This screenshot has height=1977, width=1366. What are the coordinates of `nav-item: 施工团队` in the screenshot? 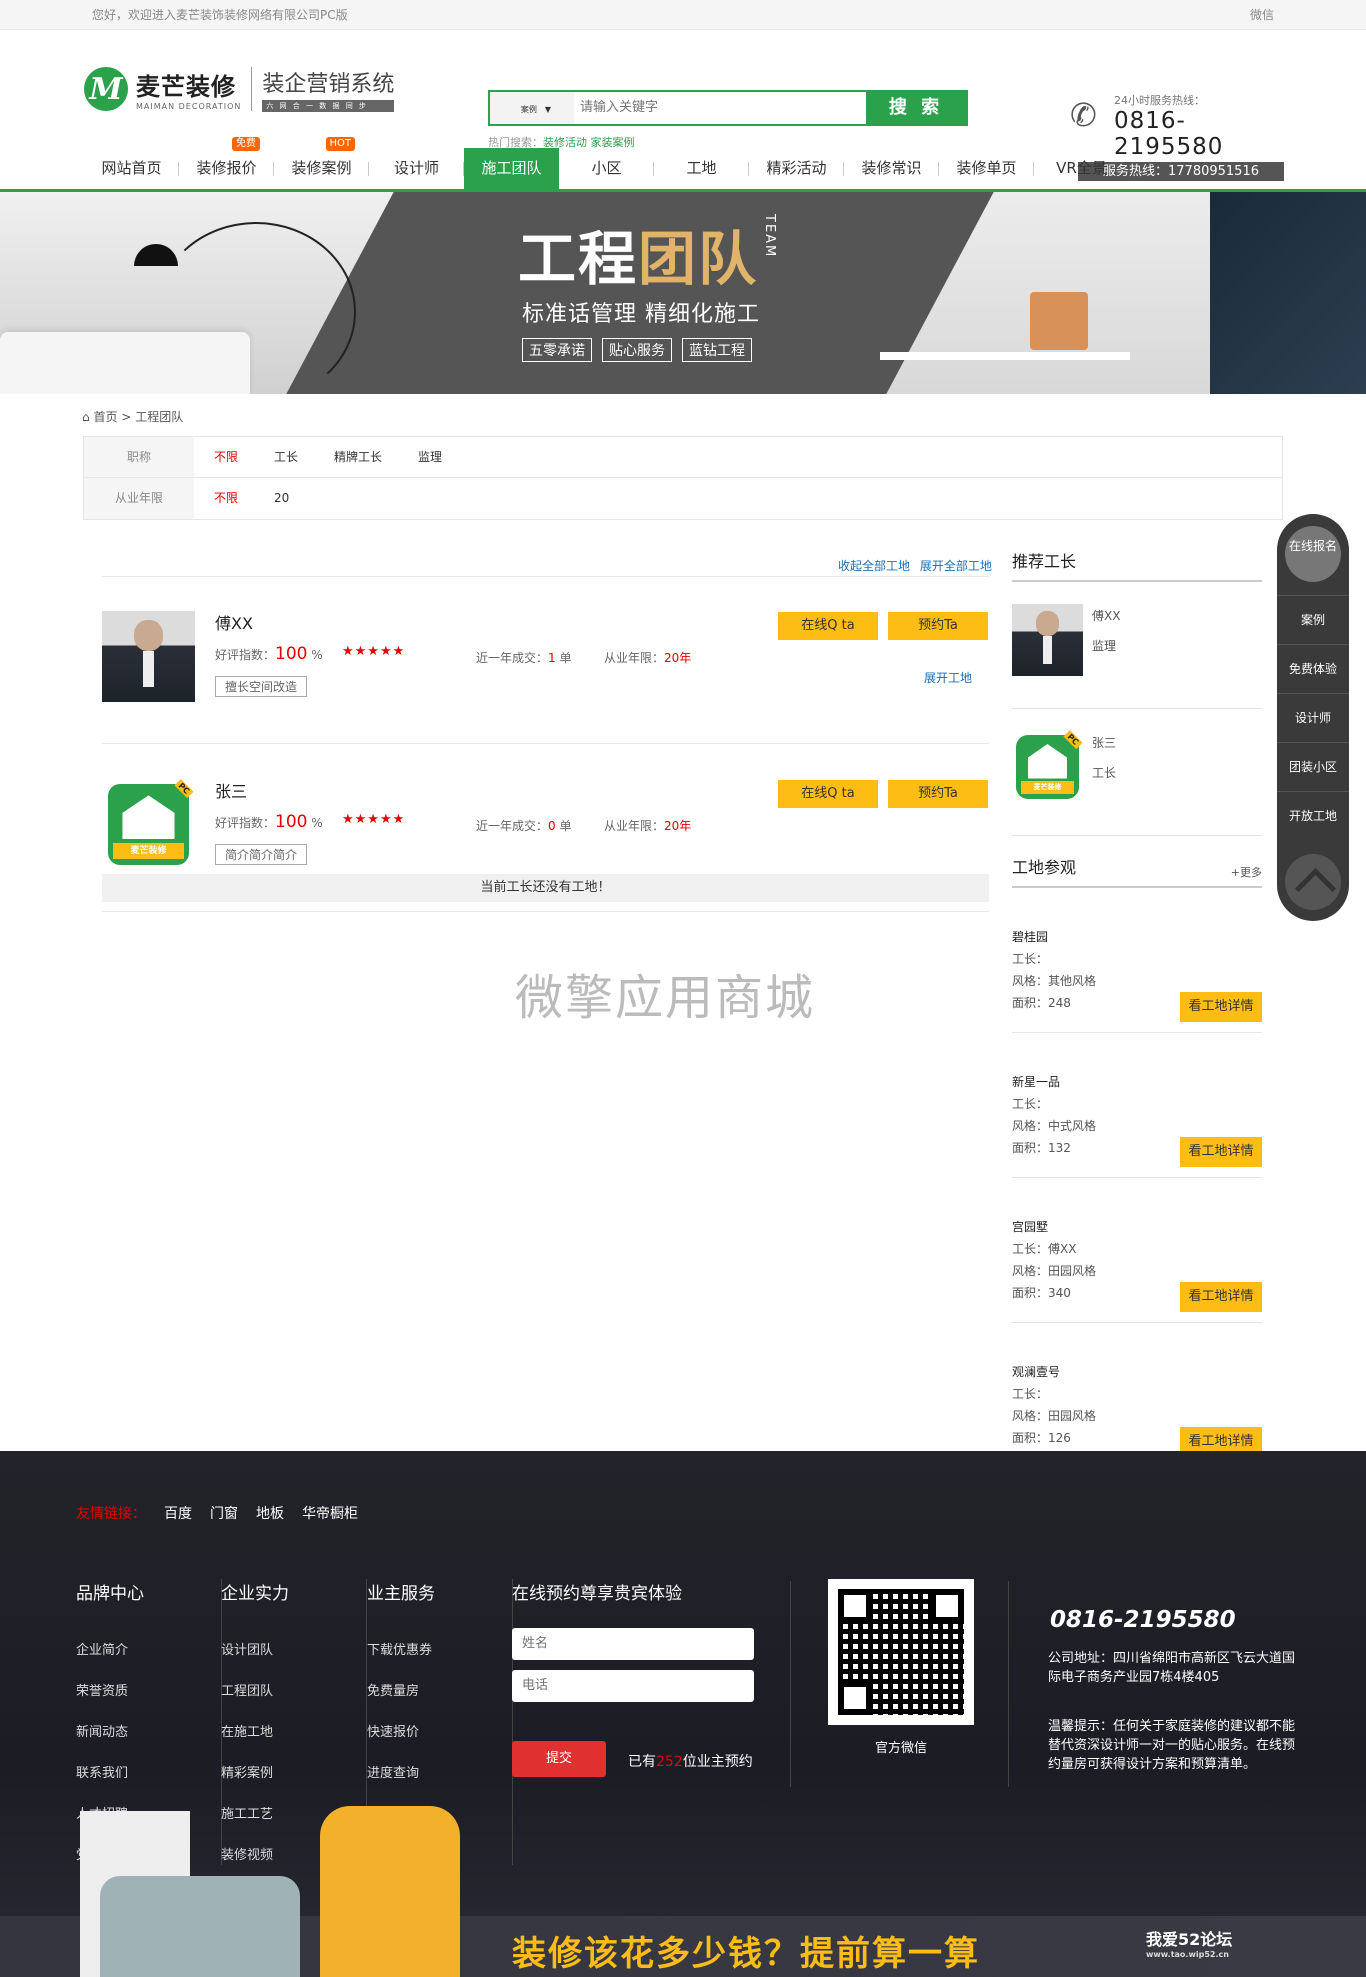 It's located at (511, 168).